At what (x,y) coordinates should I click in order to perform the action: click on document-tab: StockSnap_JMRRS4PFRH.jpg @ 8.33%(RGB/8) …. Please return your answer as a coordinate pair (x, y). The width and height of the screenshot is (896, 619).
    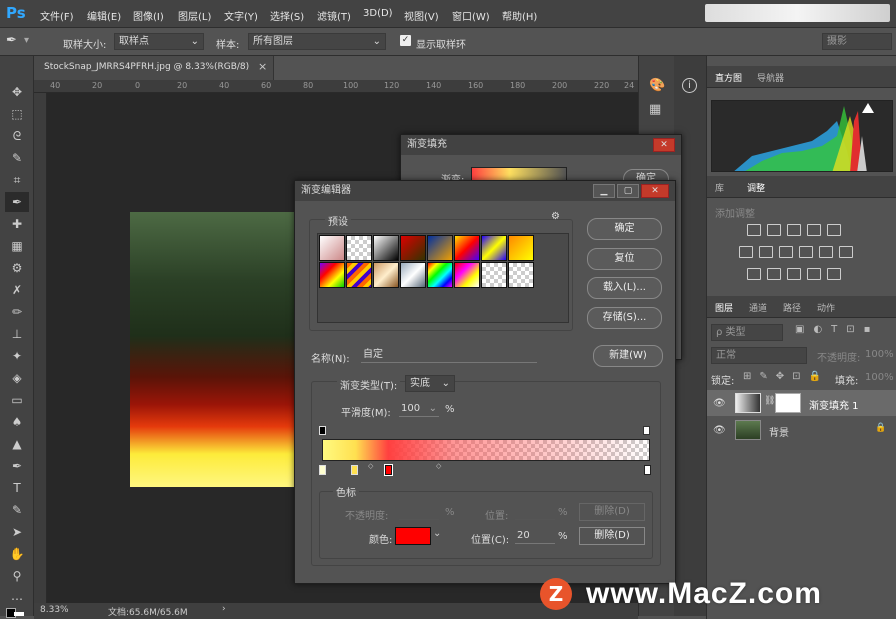
    Looking at the image, I should click on (154, 68).